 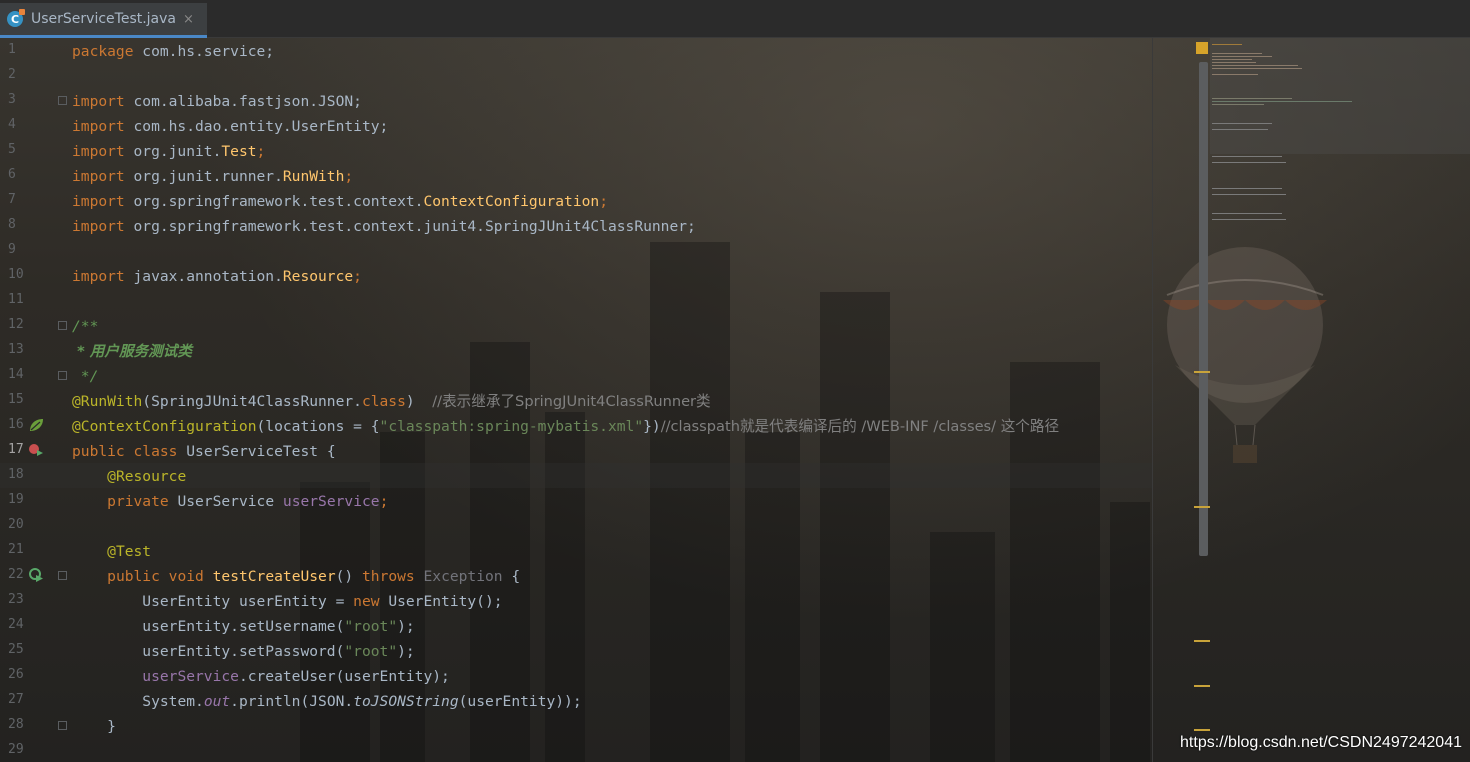 I want to click on line-number: 27, so click(x=16, y=699).